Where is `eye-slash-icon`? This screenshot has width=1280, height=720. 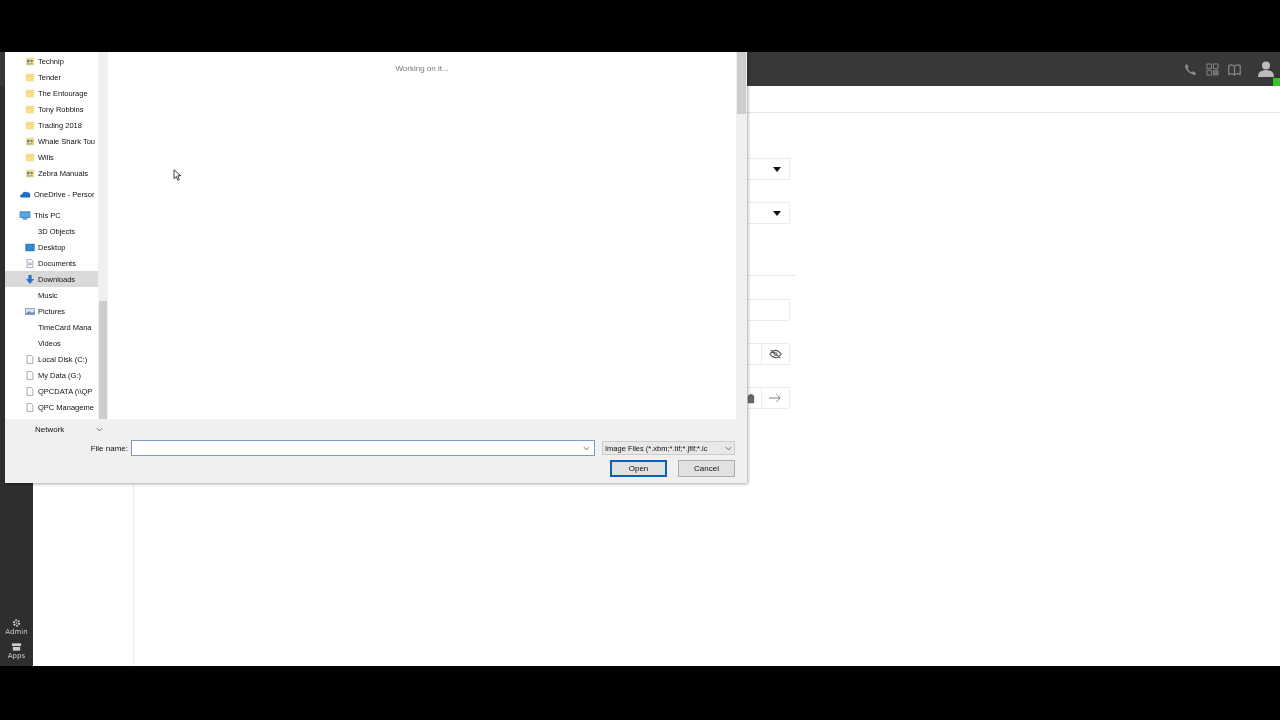
eye-slash-icon is located at coordinates (775, 354).